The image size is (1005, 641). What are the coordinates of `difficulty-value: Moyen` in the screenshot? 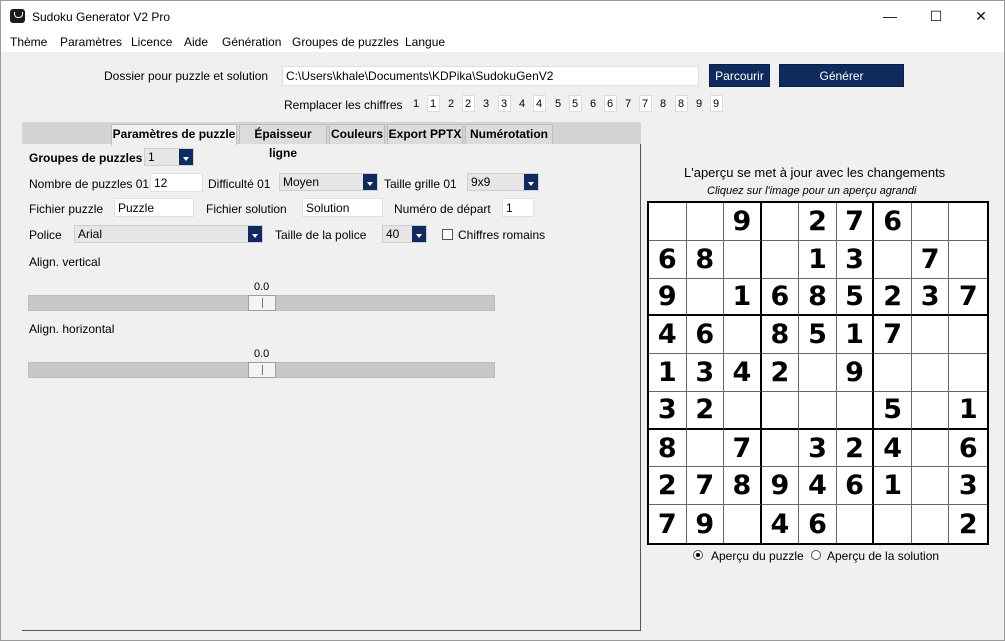 It's located at (301, 182).